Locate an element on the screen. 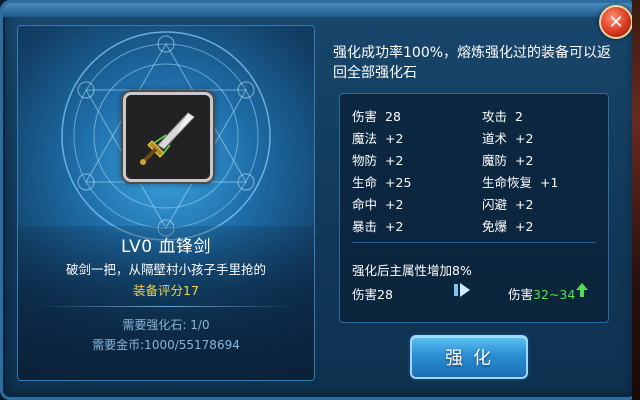 This screenshot has height=400, width=640. required-stone: 需要强化石: 1/0 is located at coordinates (166, 325).